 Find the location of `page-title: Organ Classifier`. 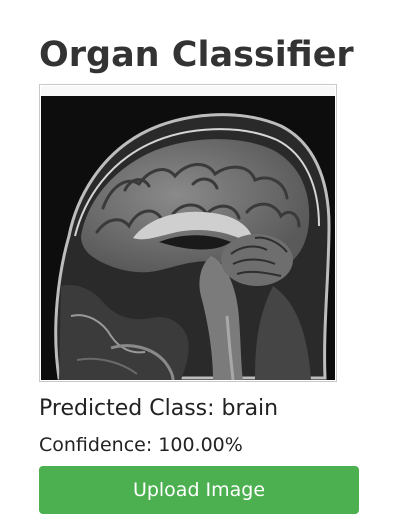

page-title: Organ Classifier is located at coordinates (196, 55).